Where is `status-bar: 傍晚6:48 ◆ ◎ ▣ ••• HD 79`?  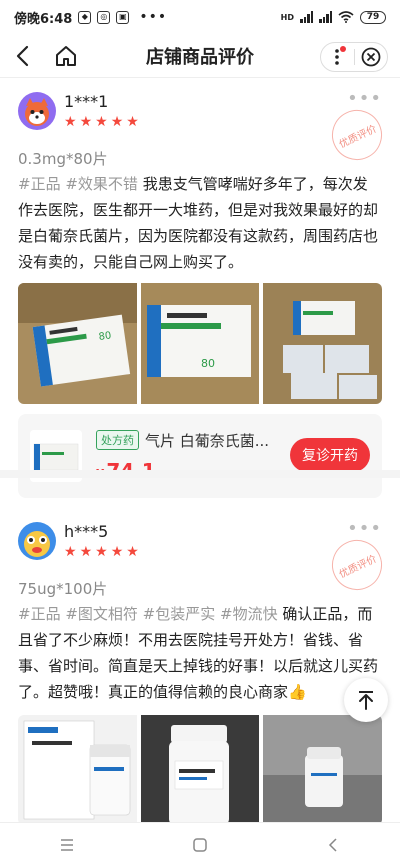
status-bar: 傍晚6:48 ◆ ◎ ▣ ••• HD 79 is located at coordinates (200, 17).